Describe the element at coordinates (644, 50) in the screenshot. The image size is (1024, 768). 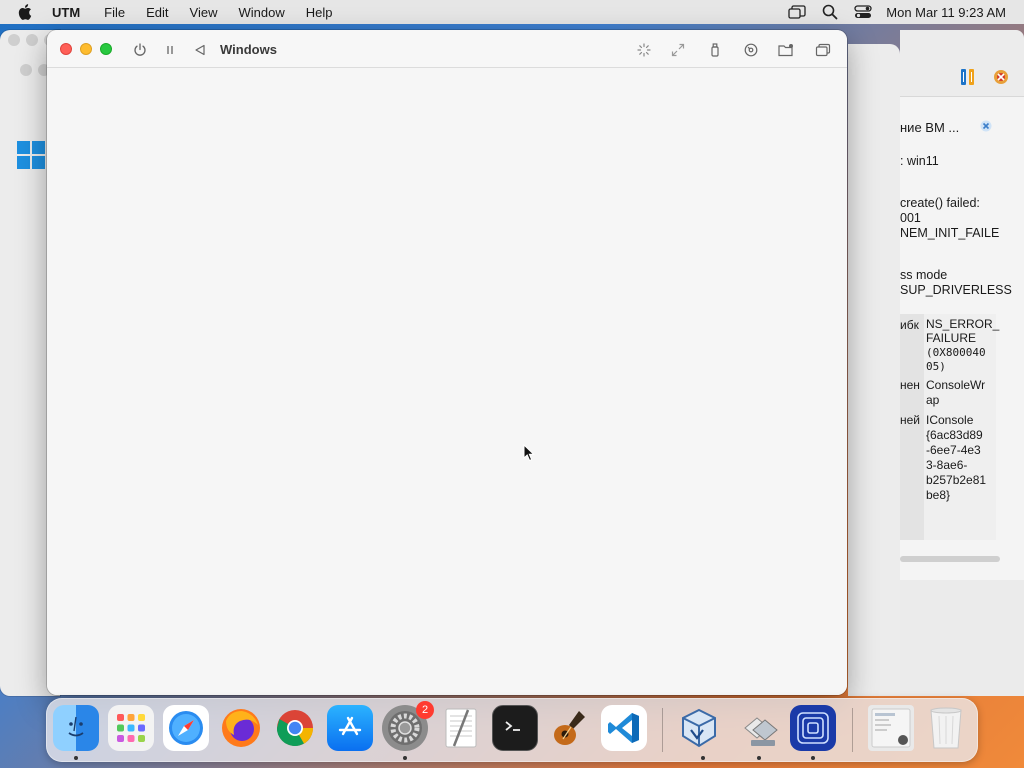
I see `spinner-icon` at that location.